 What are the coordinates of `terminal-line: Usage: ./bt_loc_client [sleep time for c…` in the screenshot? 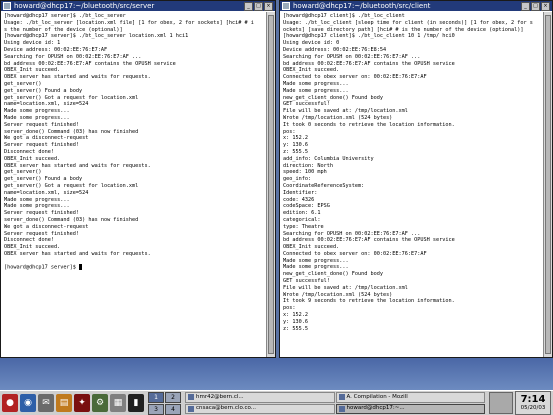 It's located at (408, 22).